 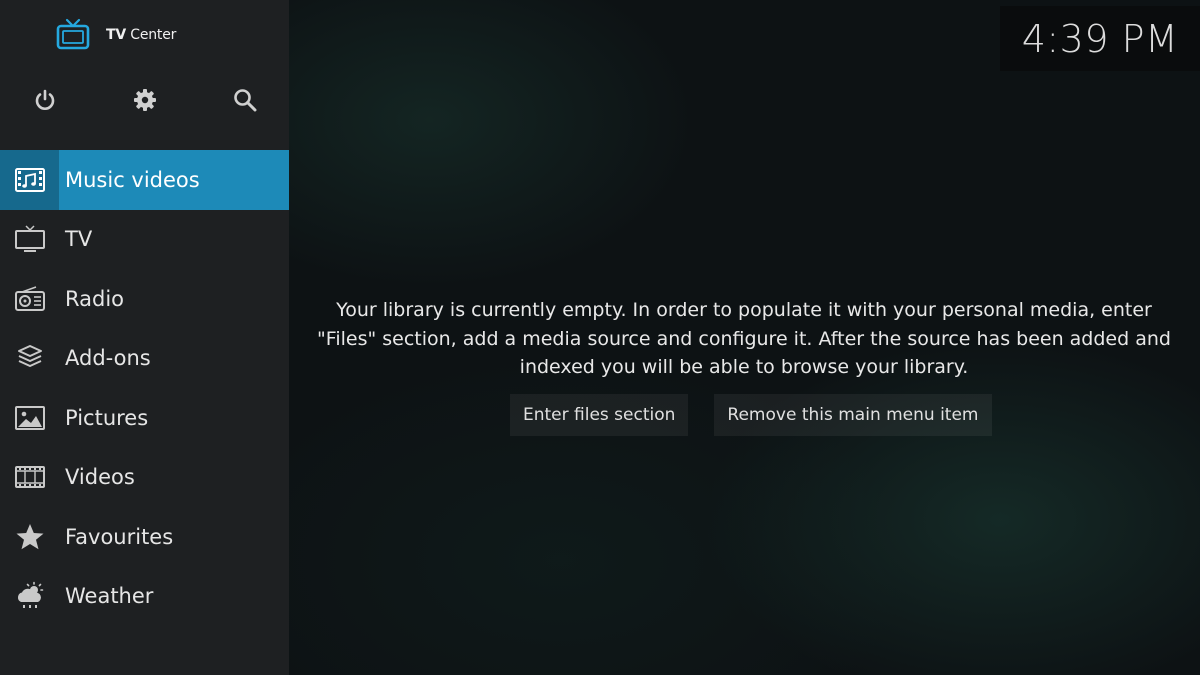 I want to click on menu-item-music-videos: Music videos, so click(x=144, y=180).